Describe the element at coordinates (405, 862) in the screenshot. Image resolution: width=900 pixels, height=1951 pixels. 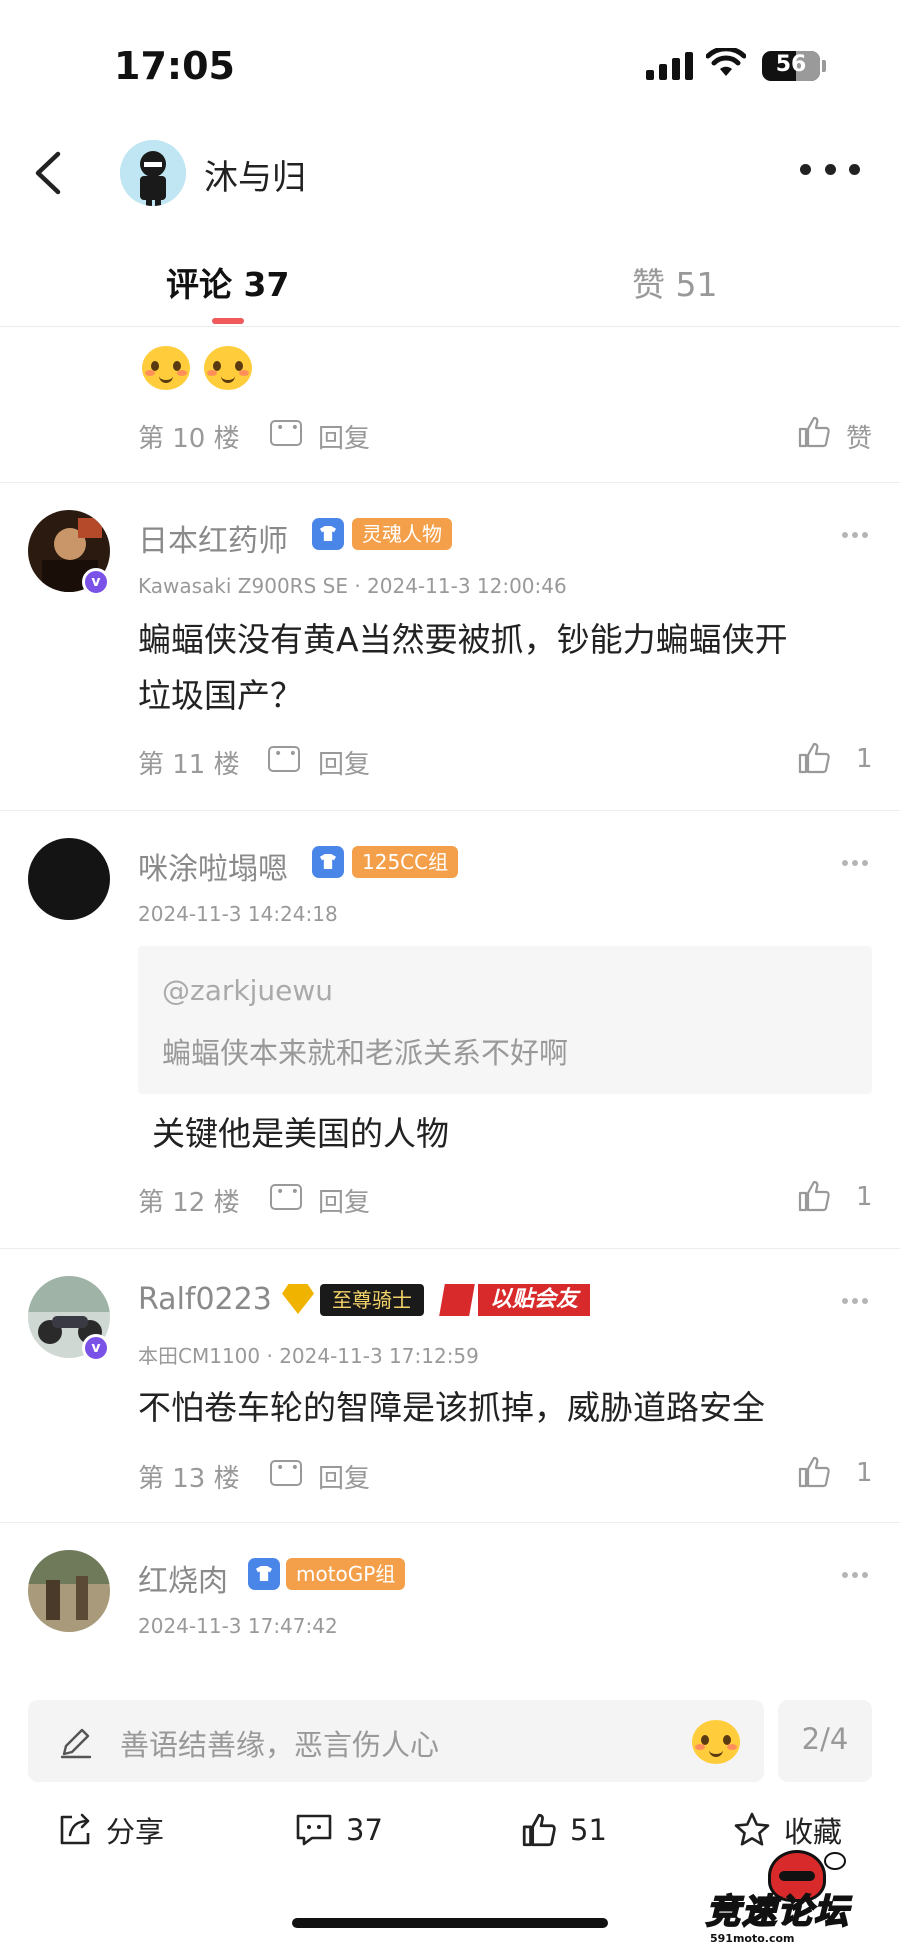
I see `user-title-badge: 125CC组` at that location.